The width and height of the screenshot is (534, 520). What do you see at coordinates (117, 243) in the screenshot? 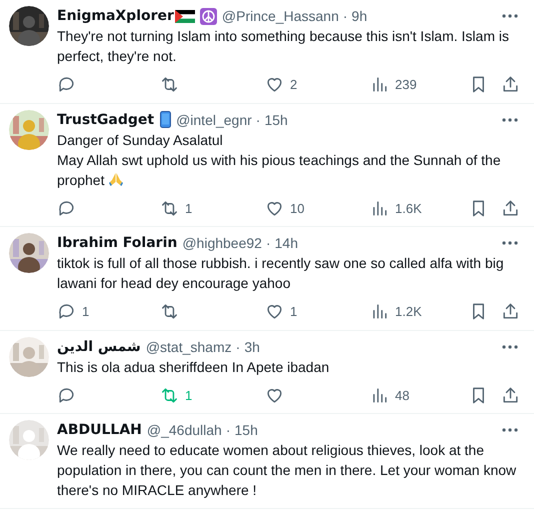
I see `user-name: Ibrahim Folarin` at bounding box center [117, 243].